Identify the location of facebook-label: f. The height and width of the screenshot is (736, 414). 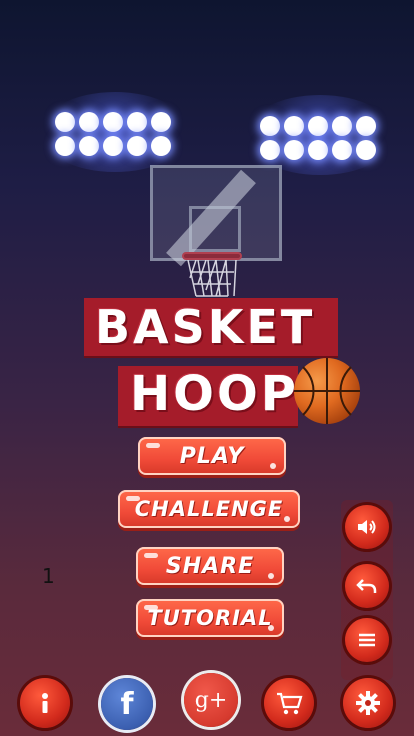
(127, 704).